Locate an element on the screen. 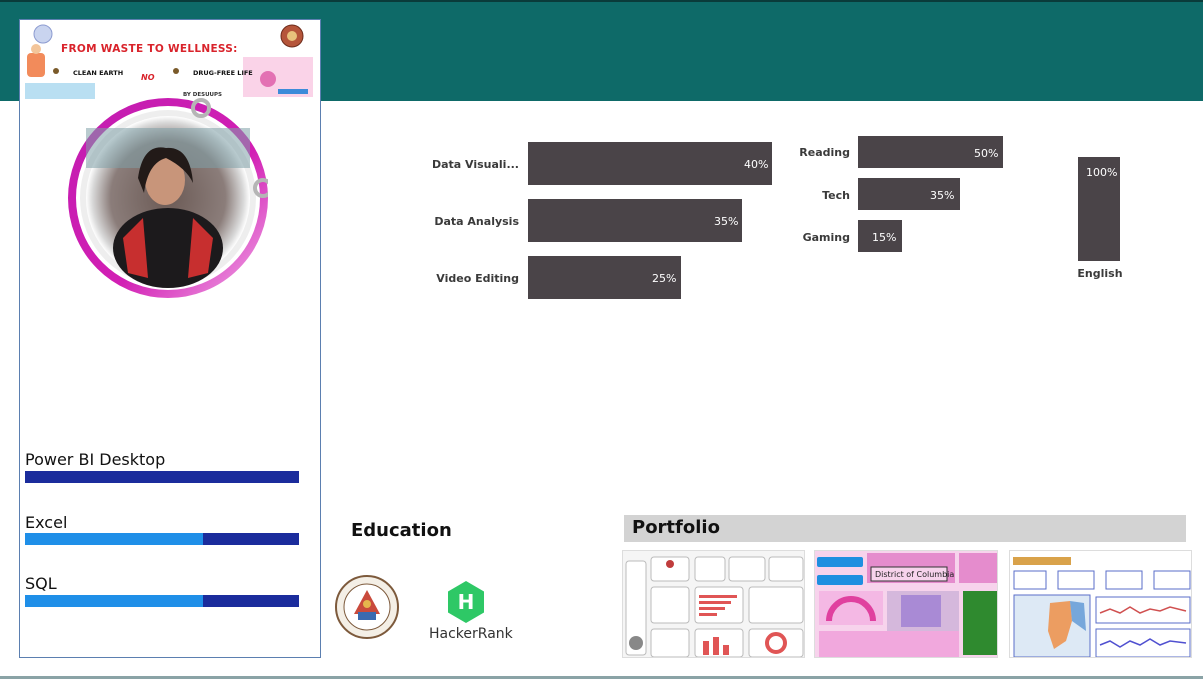  skill-bar-excel is located at coordinates (162, 539).